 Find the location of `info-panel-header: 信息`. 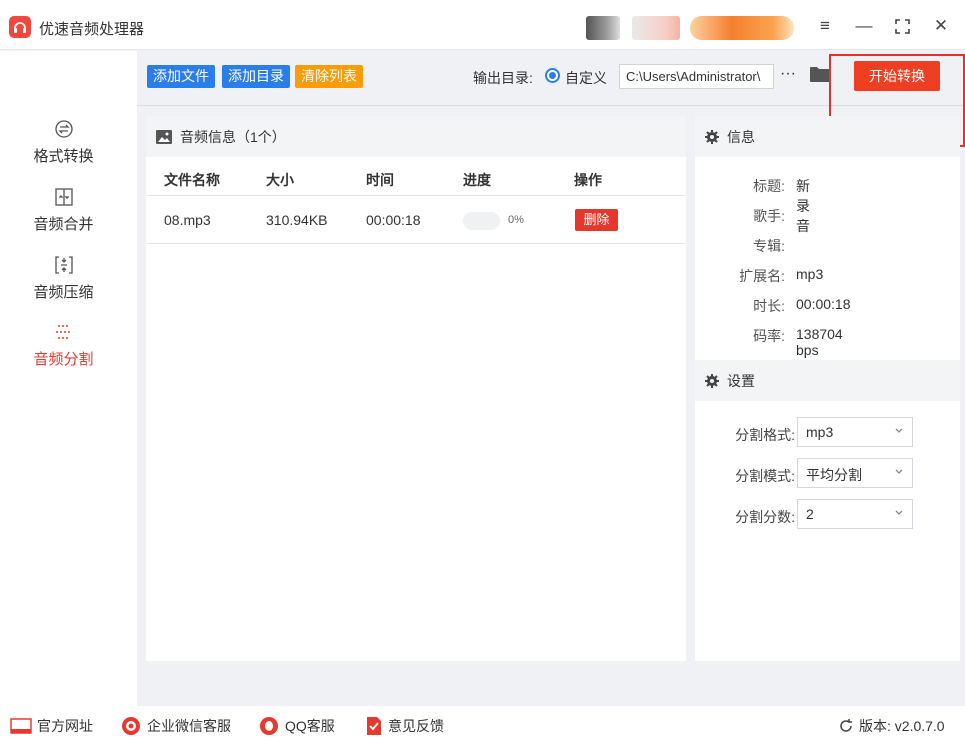

info-panel-header: 信息 is located at coordinates (827, 136).